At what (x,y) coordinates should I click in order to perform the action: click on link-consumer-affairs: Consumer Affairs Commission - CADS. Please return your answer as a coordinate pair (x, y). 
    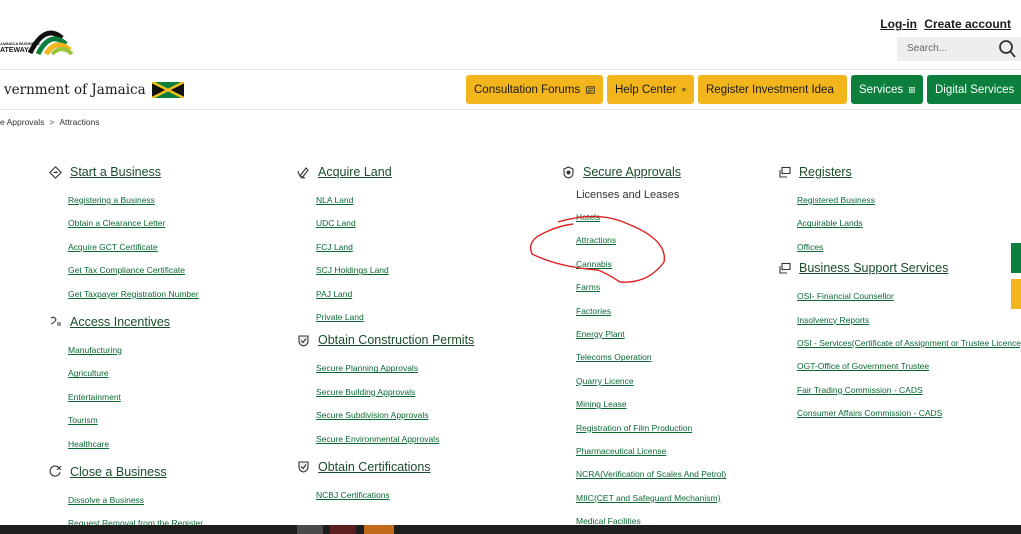
    Looking at the image, I should click on (899, 413).